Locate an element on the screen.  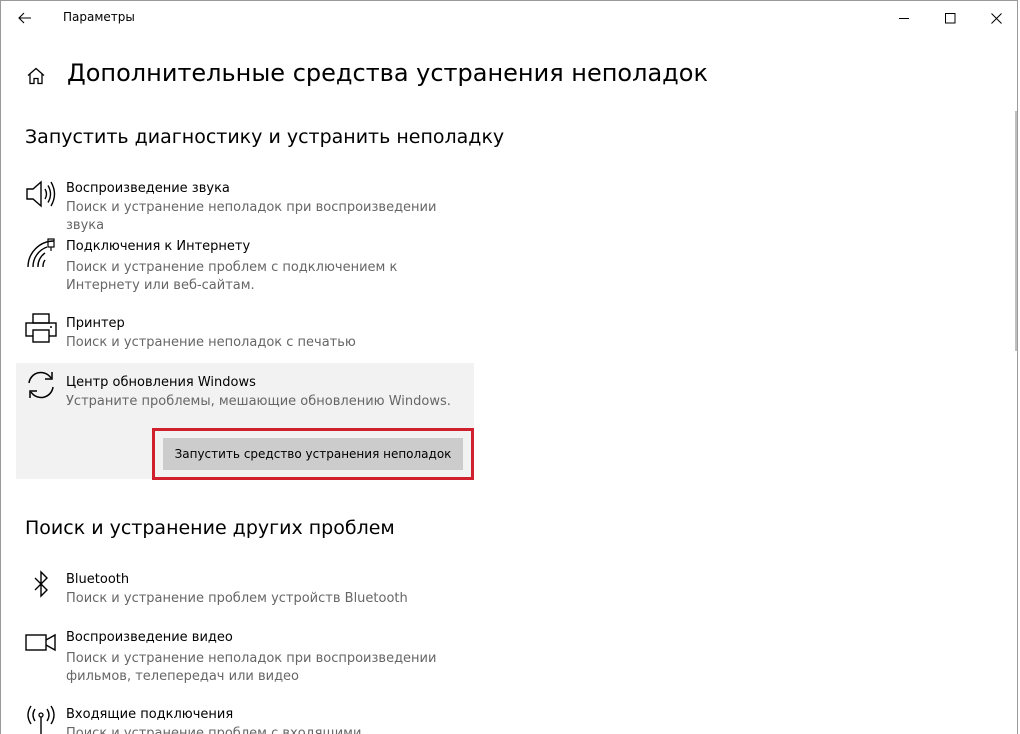
home-button is located at coordinates (36, 76).